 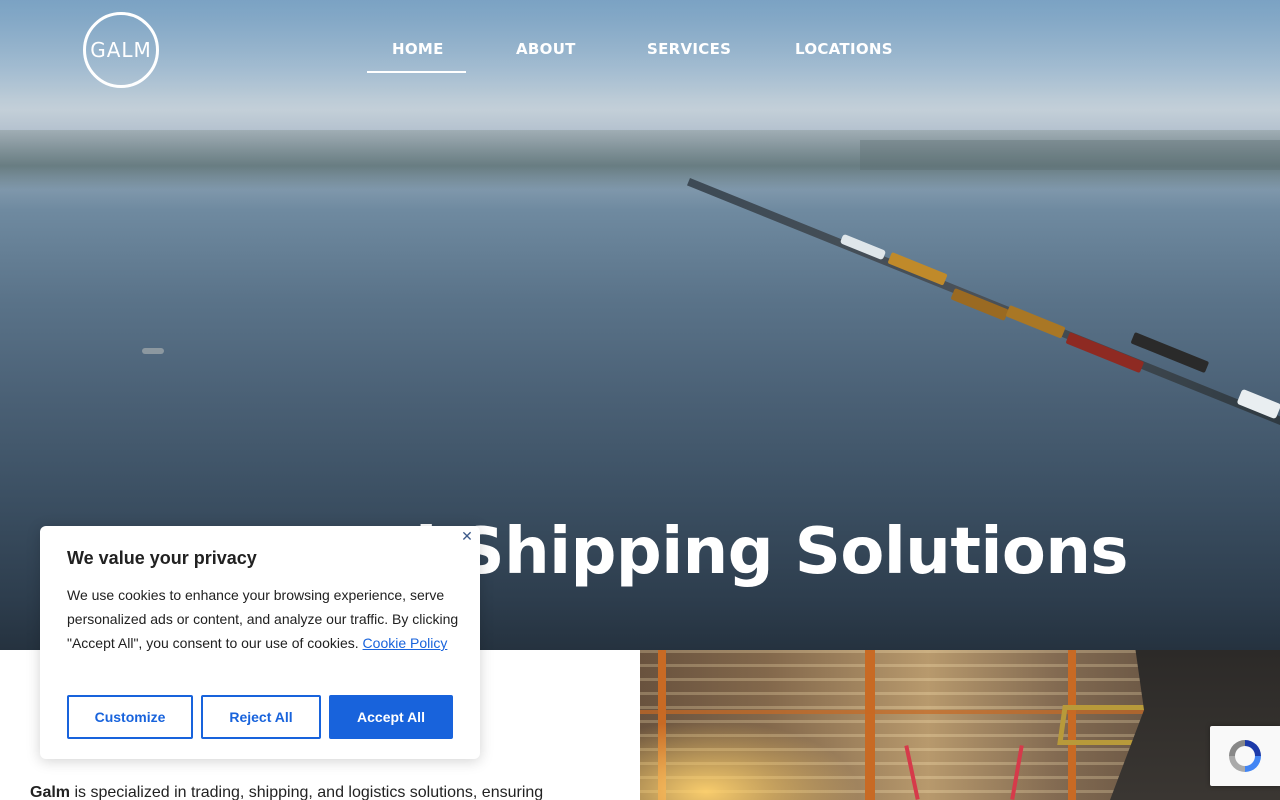 What do you see at coordinates (1035, 322) in the screenshot?
I see `barge` at bounding box center [1035, 322].